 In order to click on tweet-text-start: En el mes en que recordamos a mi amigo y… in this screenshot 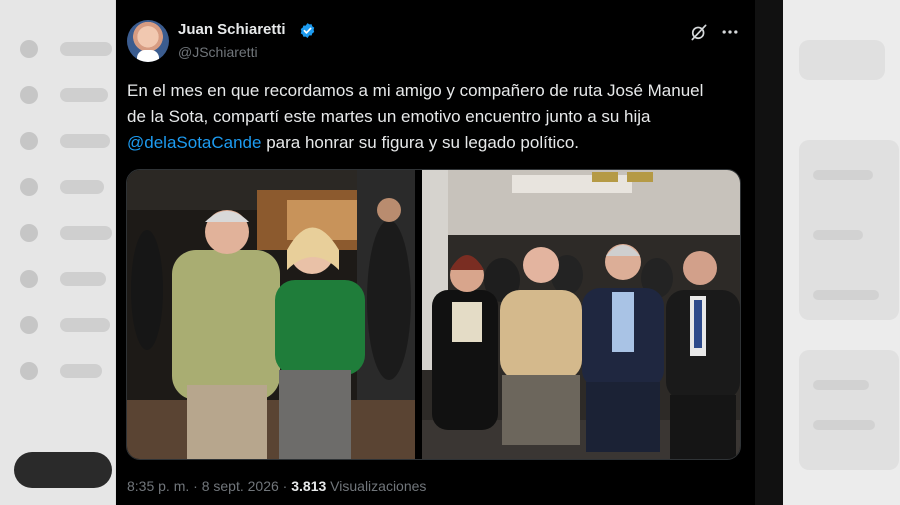, I will do `click(415, 103)`.